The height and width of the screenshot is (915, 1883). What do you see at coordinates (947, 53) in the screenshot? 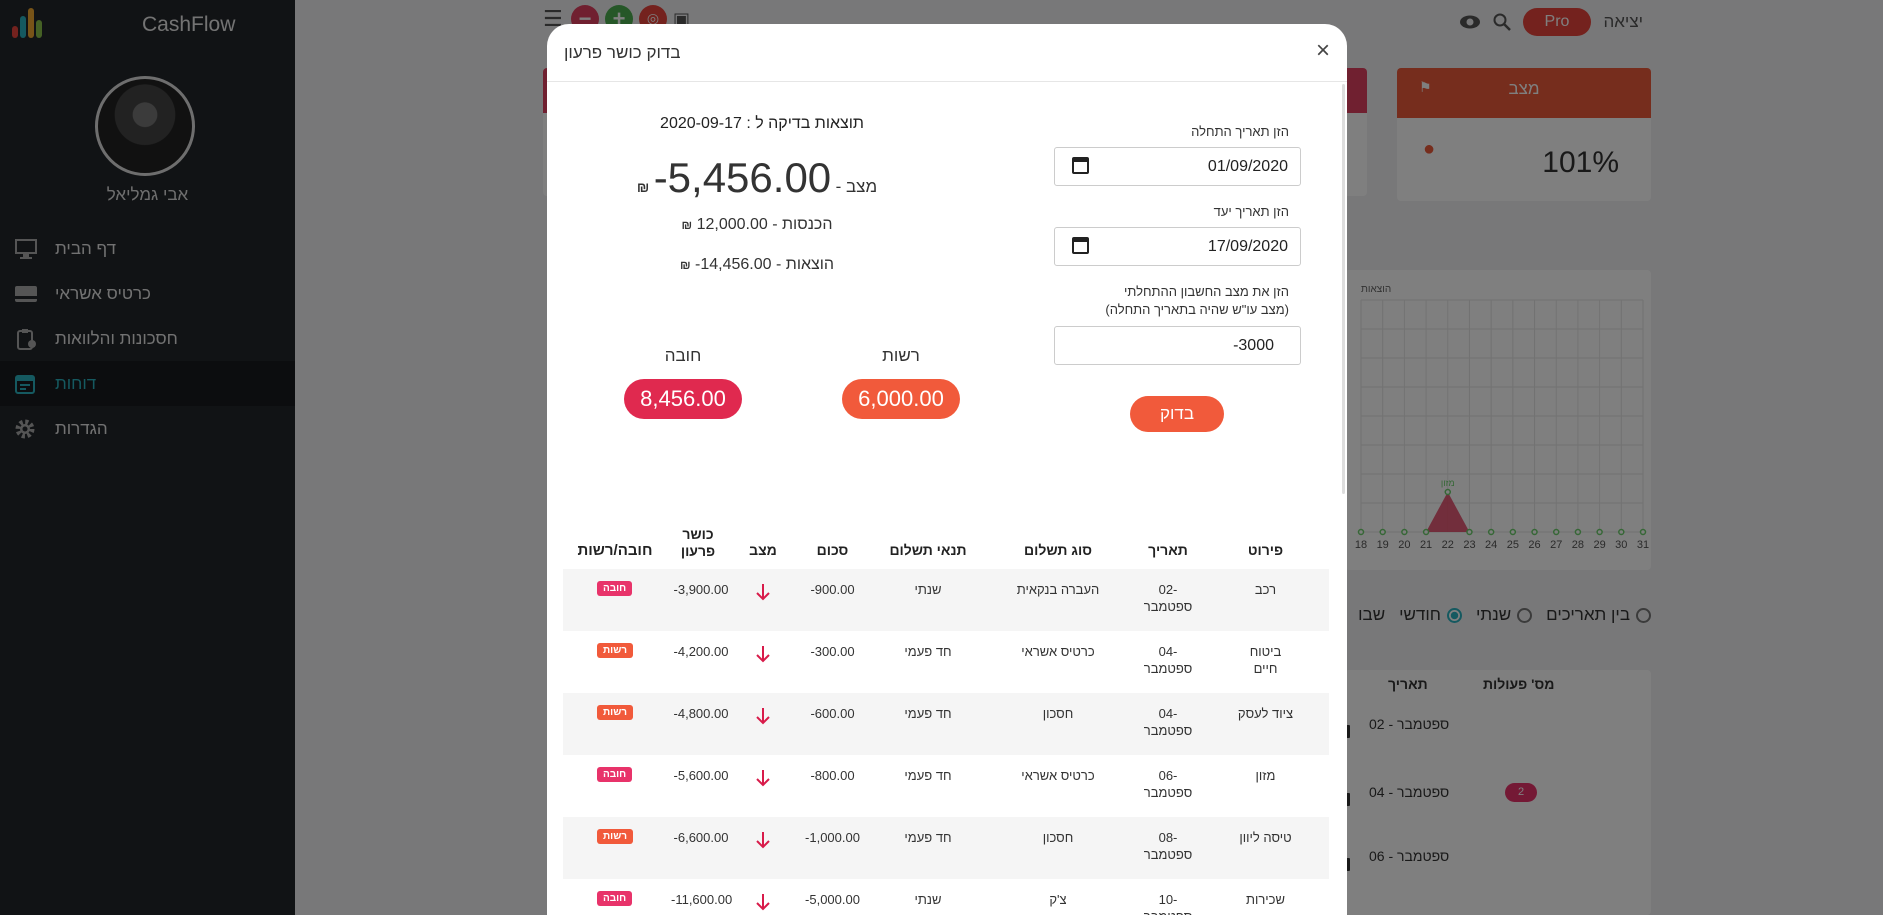
I see `modal-header: בדוק כושר פרעון ×` at bounding box center [947, 53].